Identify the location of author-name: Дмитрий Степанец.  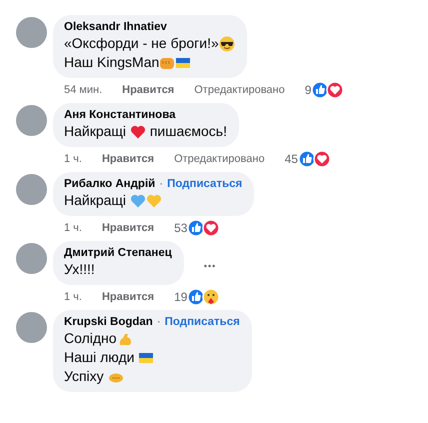
(118, 253).